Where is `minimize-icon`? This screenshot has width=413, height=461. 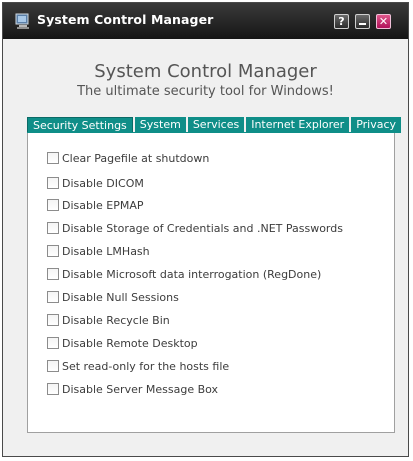
minimize-icon is located at coordinates (362, 24).